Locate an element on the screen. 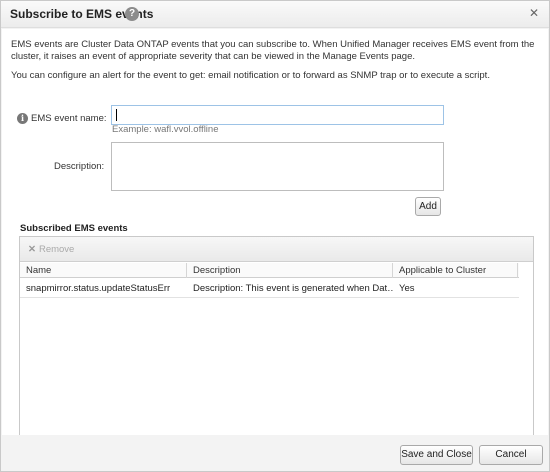 The image size is (550, 472). close-icon: ✕ is located at coordinates (534, 13).